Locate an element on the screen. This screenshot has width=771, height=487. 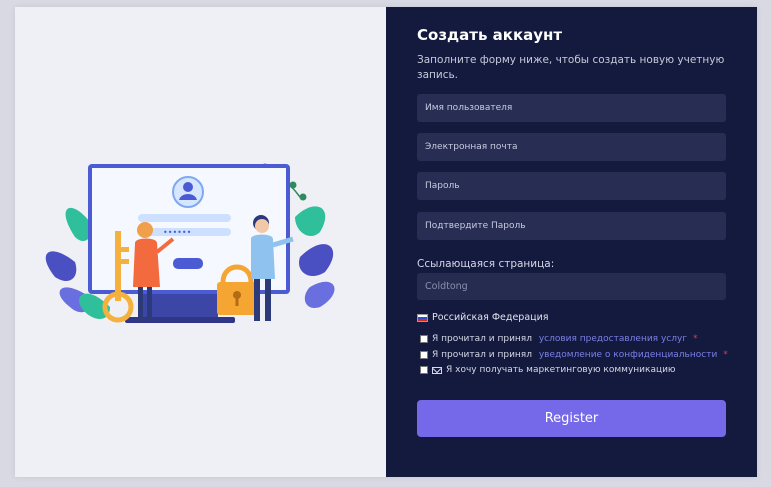
marketing-checkbox is located at coordinates (424, 370).